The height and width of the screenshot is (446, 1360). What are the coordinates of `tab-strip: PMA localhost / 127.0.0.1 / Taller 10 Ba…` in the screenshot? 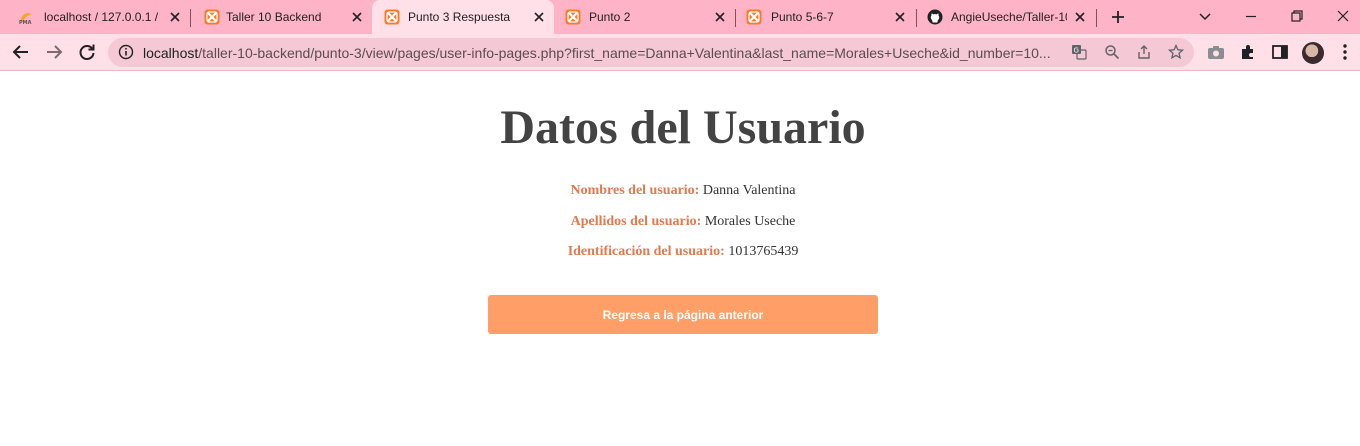 It's located at (680, 17).